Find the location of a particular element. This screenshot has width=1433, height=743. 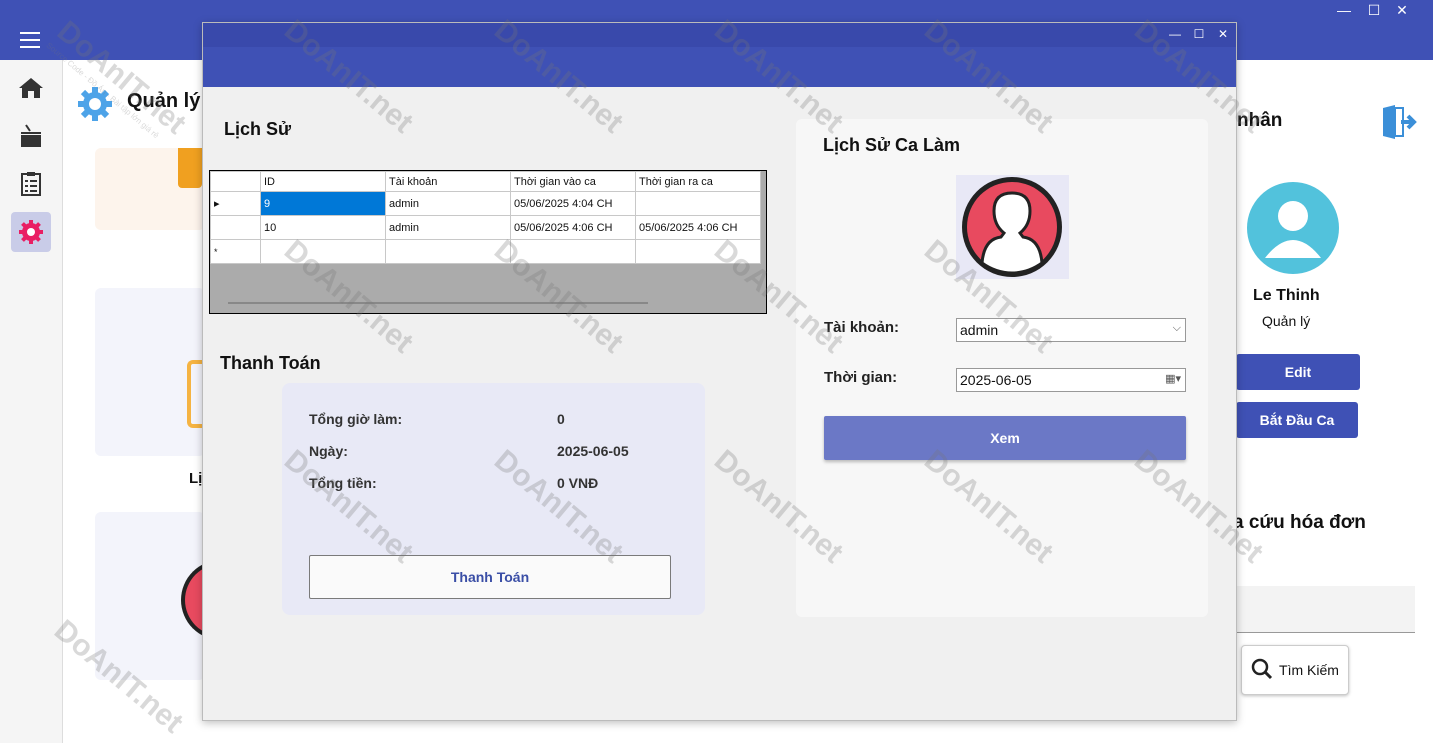

main-window-titlebar is located at coordinates (716, 10).